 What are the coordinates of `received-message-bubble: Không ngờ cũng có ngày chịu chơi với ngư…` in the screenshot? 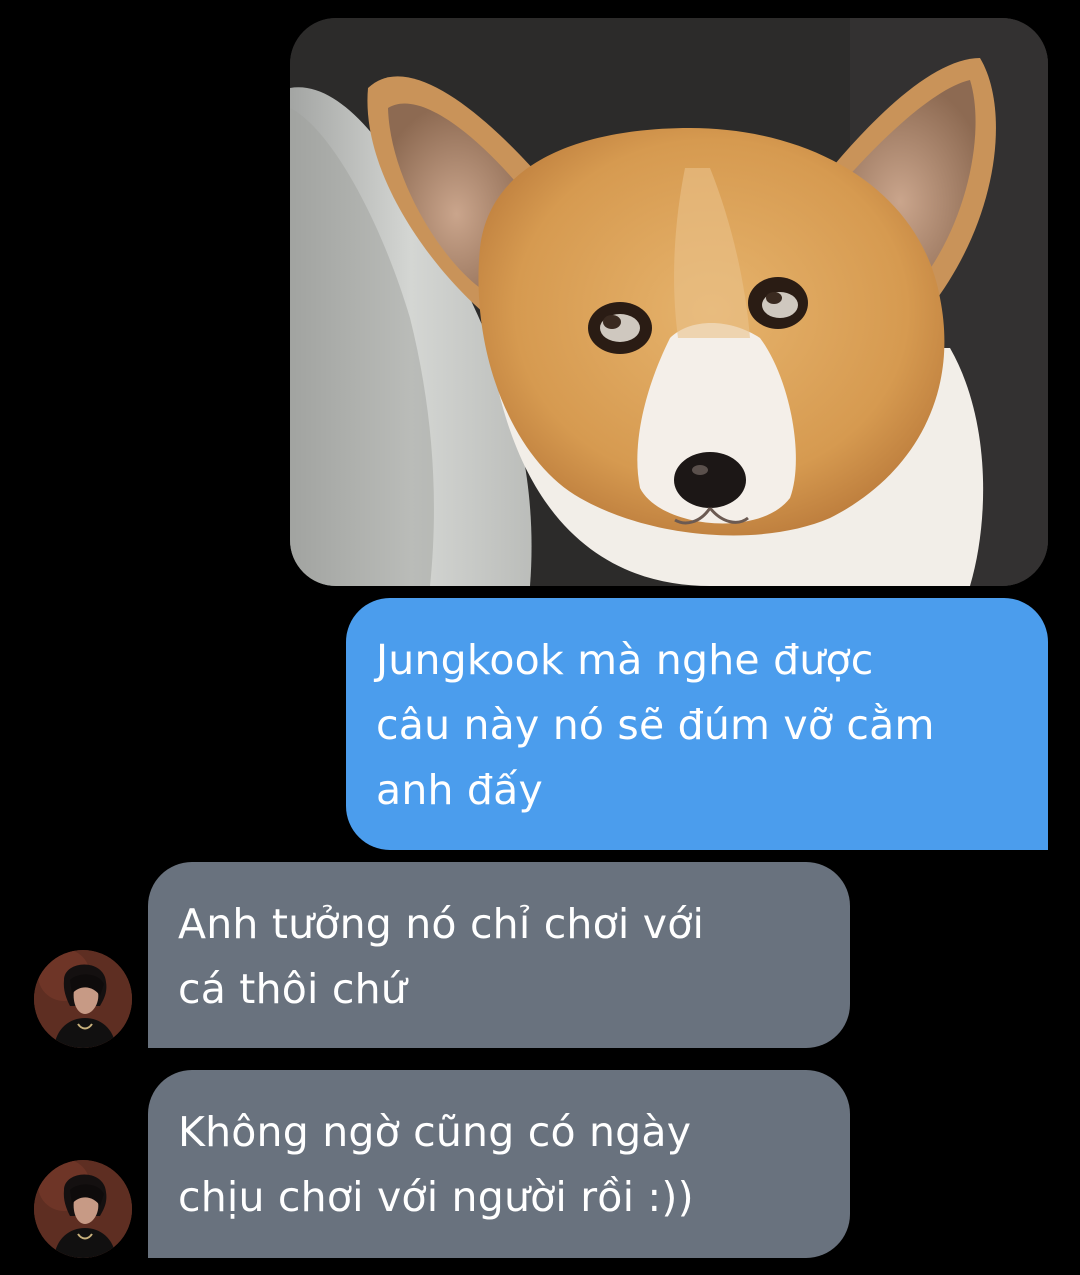 It's located at (499, 1164).